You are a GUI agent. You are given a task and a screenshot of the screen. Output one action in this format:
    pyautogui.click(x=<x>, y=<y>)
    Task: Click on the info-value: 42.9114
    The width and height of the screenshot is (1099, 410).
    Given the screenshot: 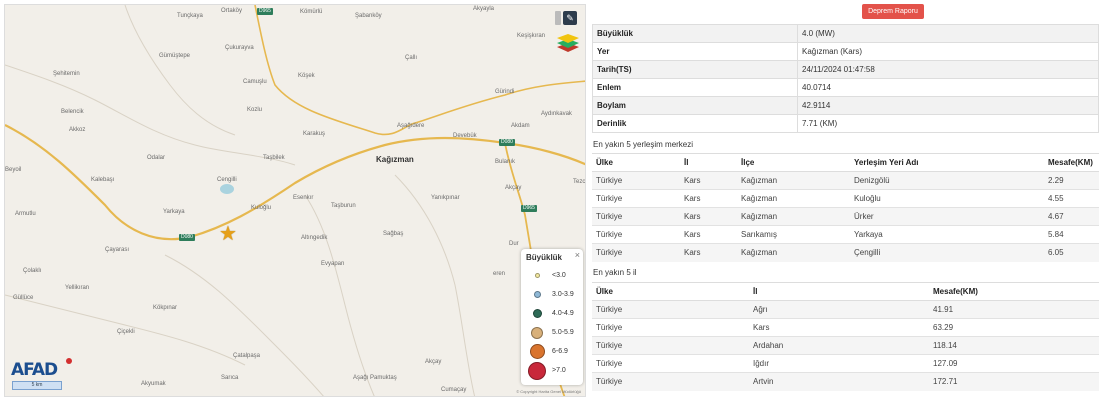 What is the action you would take?
    pyautogui.click(x=948, y=105)
    